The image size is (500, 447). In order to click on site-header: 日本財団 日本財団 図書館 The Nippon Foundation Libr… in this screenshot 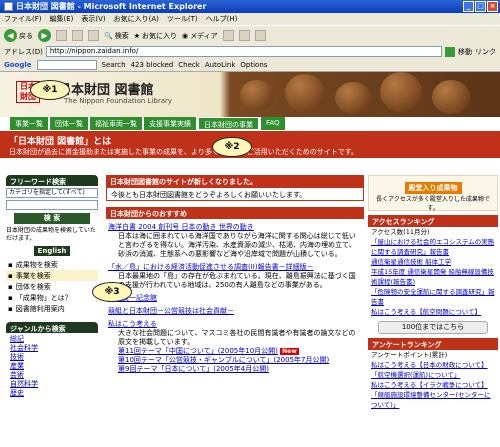, I will do `click(250, 94)`.